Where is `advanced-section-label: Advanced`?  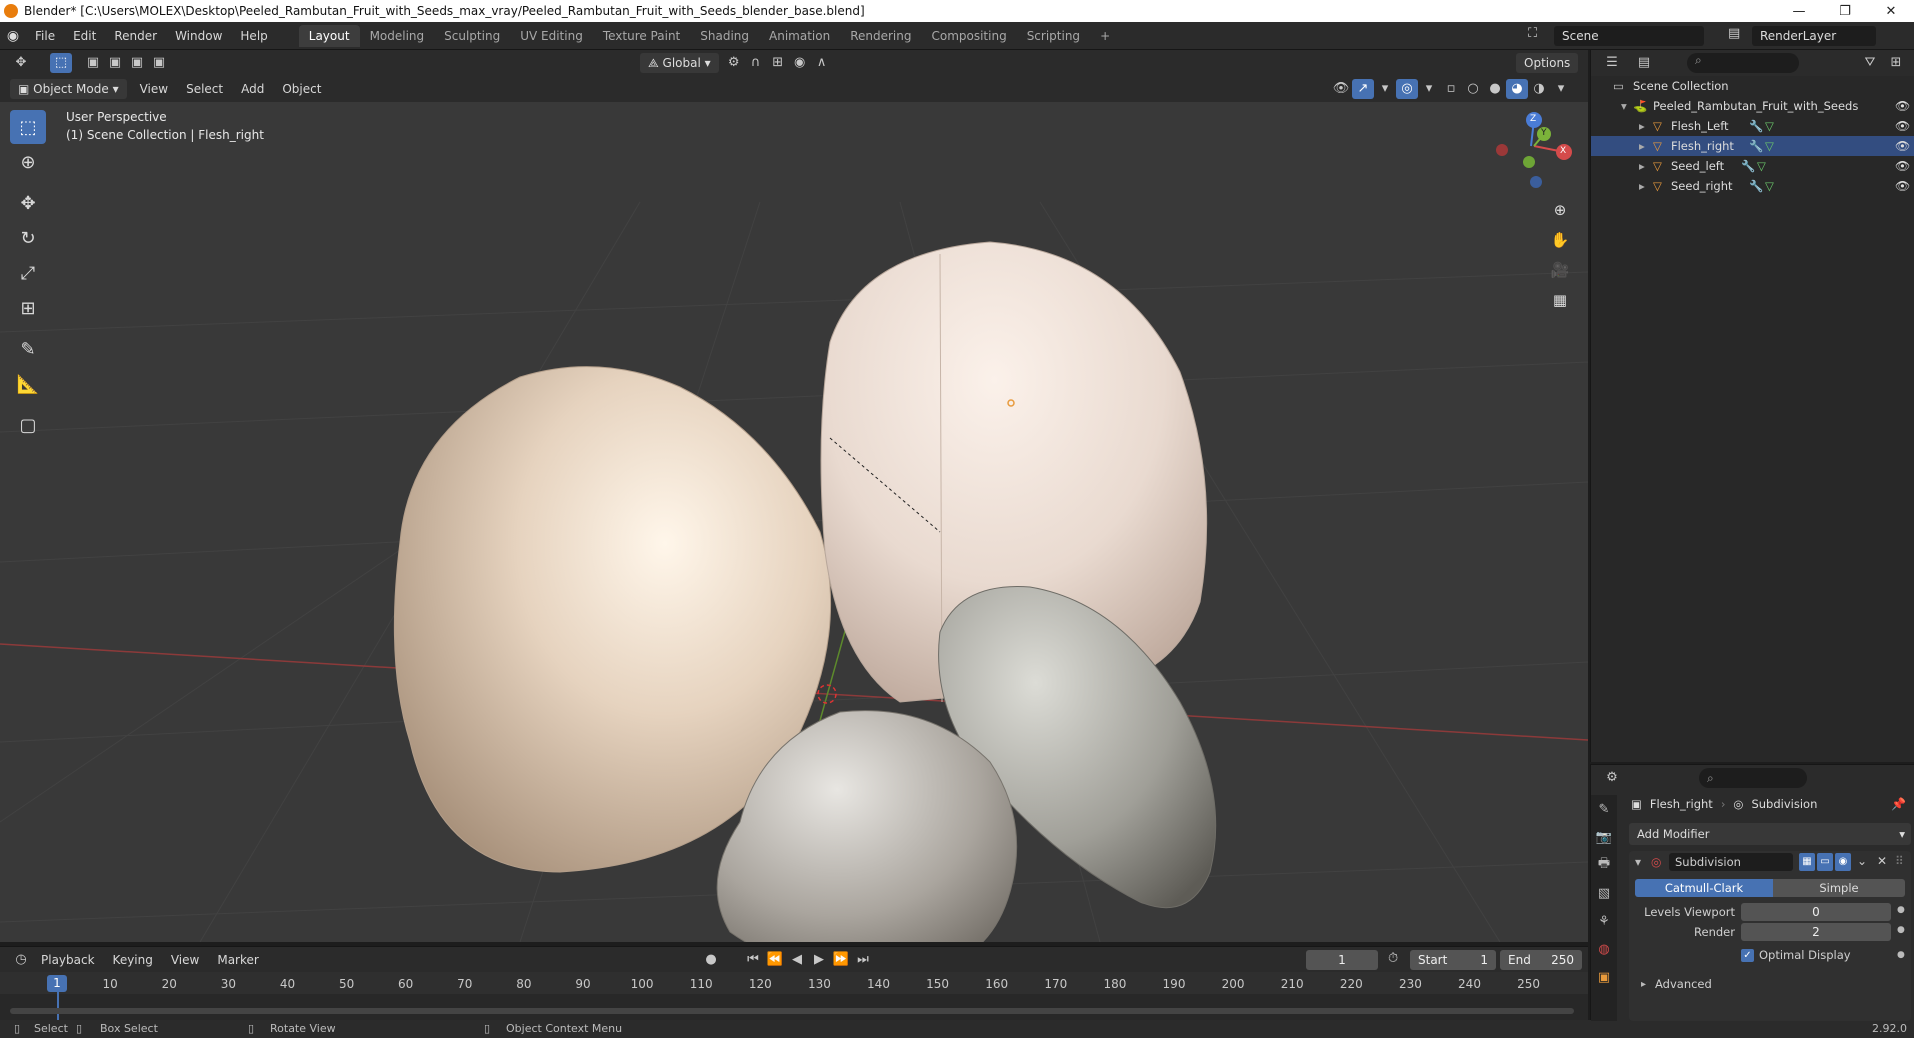
advanced-section-label: Advanced is located at coordinates (1683, 984).